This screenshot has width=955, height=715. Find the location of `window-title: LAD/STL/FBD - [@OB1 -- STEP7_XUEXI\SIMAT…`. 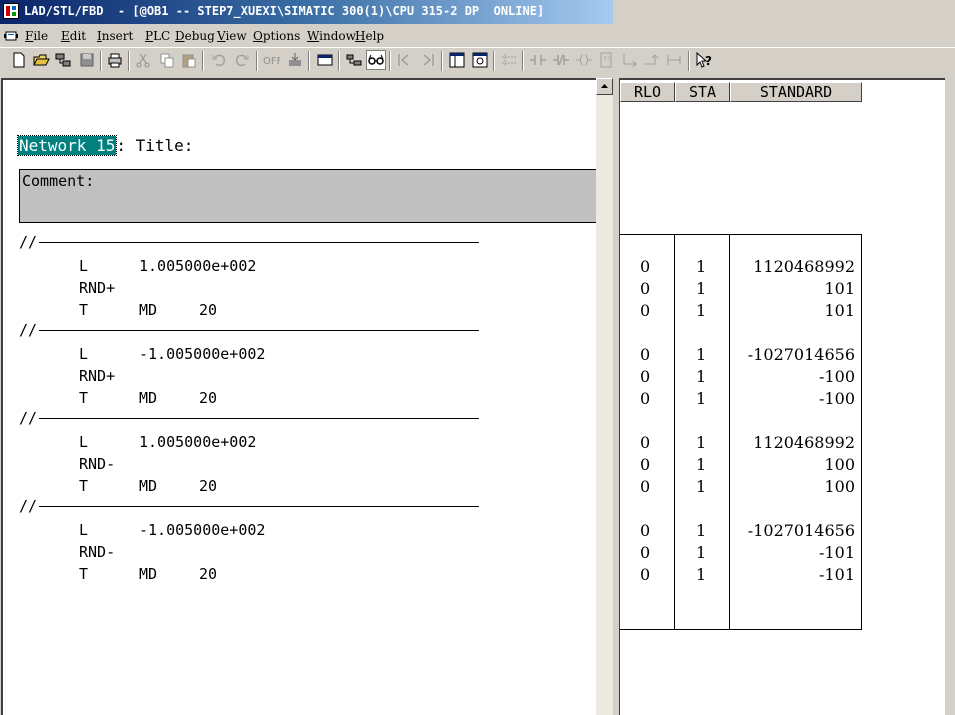

window-title: LAD/STL/FBD - [@OB1 -- STEP7_XUEXI\SIMAT… is located at coordinates (284, 11).